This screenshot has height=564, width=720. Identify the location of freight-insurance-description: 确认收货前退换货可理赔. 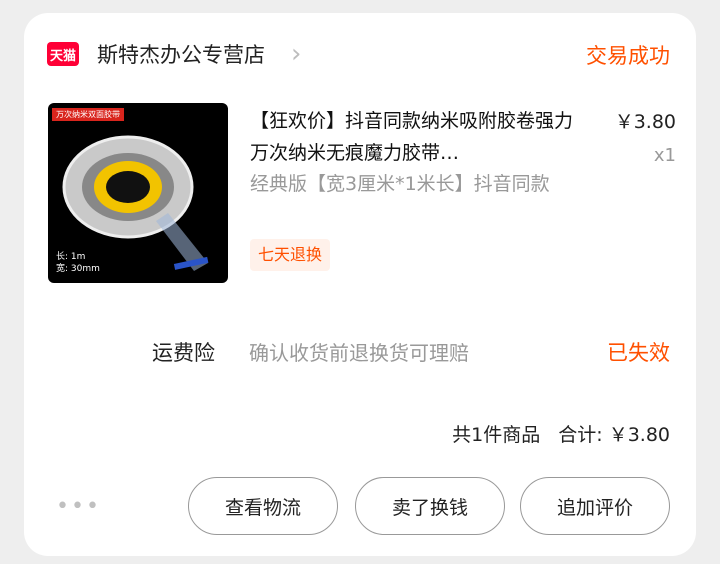
(359, 353).